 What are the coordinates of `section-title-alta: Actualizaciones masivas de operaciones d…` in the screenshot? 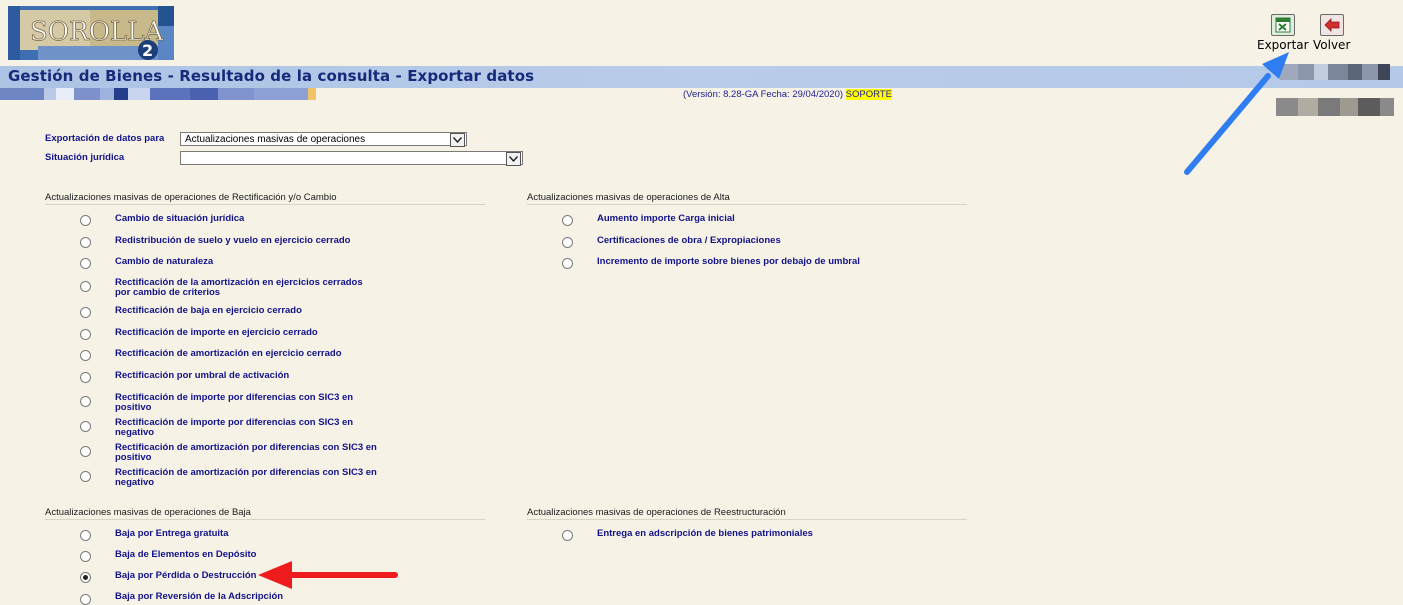 It's located at (628, 197).